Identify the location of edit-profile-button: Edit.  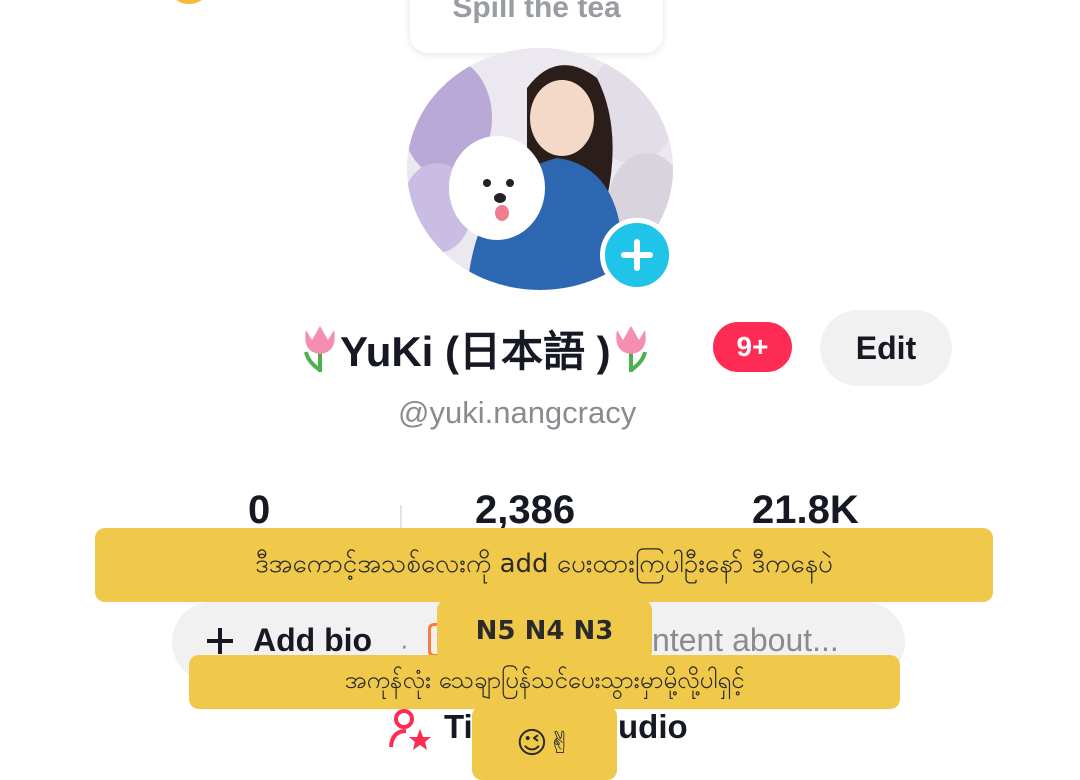
(886, 348).